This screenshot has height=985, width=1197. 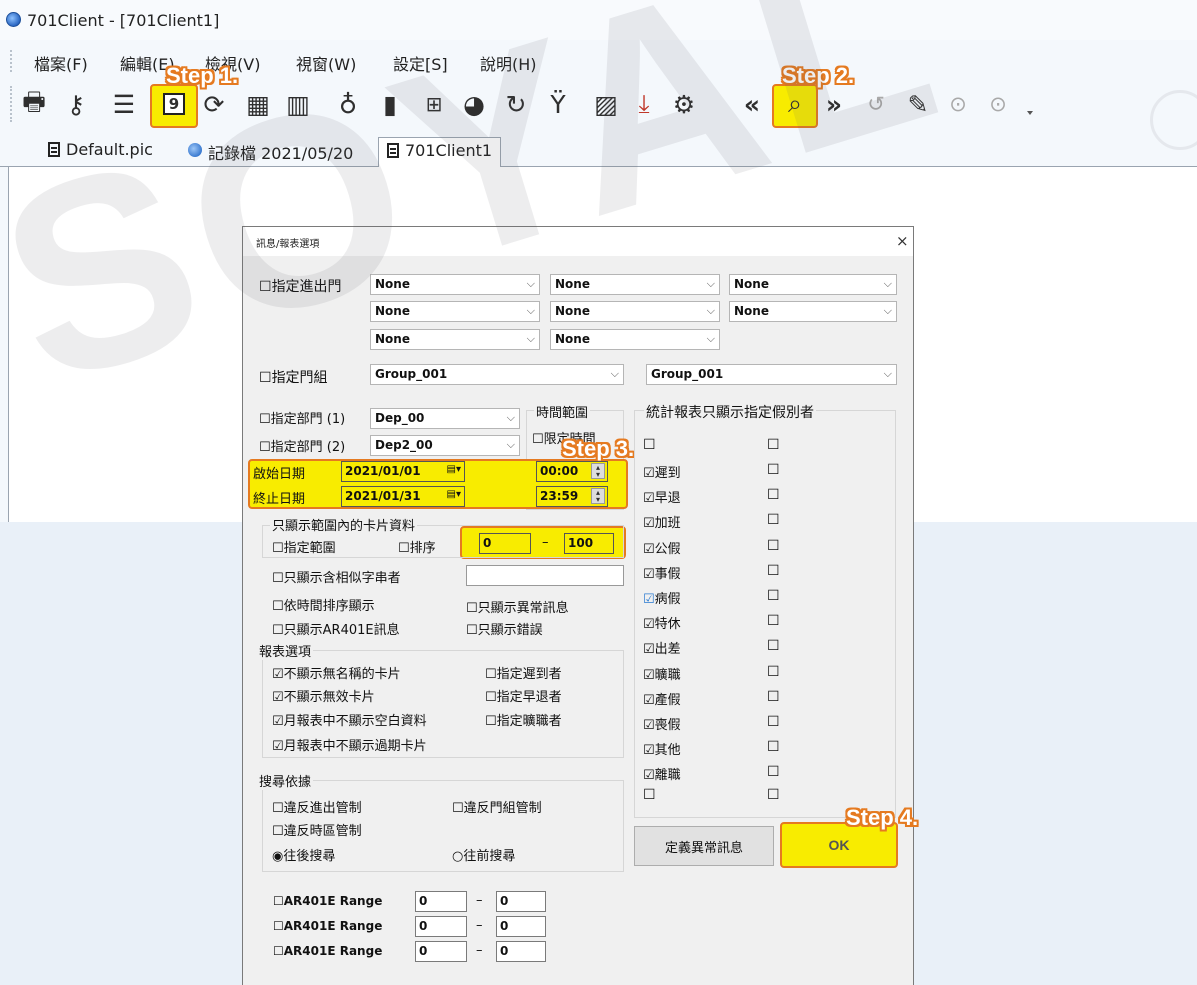 I want to click on sort-by-time-checkbox: ☐依時間排序顯示, so click(x=323, y=604).